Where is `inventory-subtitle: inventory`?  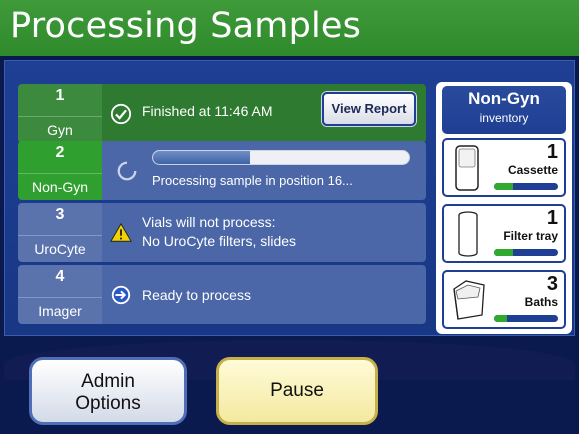 inventory-subtitle: inventory is located at coordinates (504, 118).